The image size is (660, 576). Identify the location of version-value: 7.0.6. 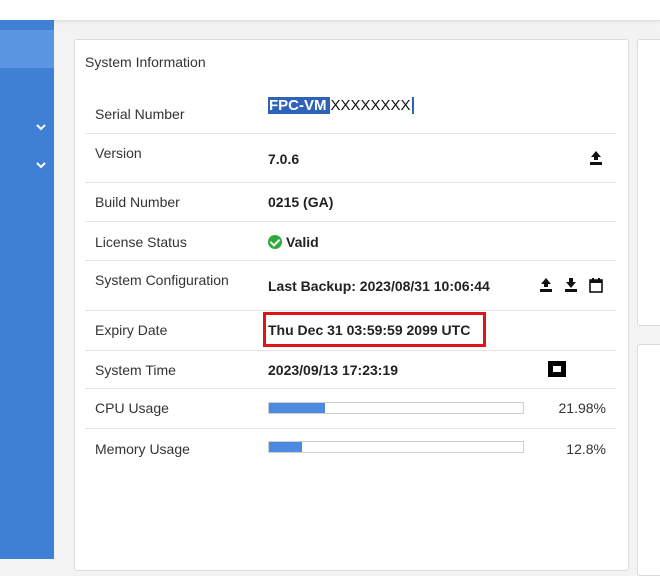
(284, 159).